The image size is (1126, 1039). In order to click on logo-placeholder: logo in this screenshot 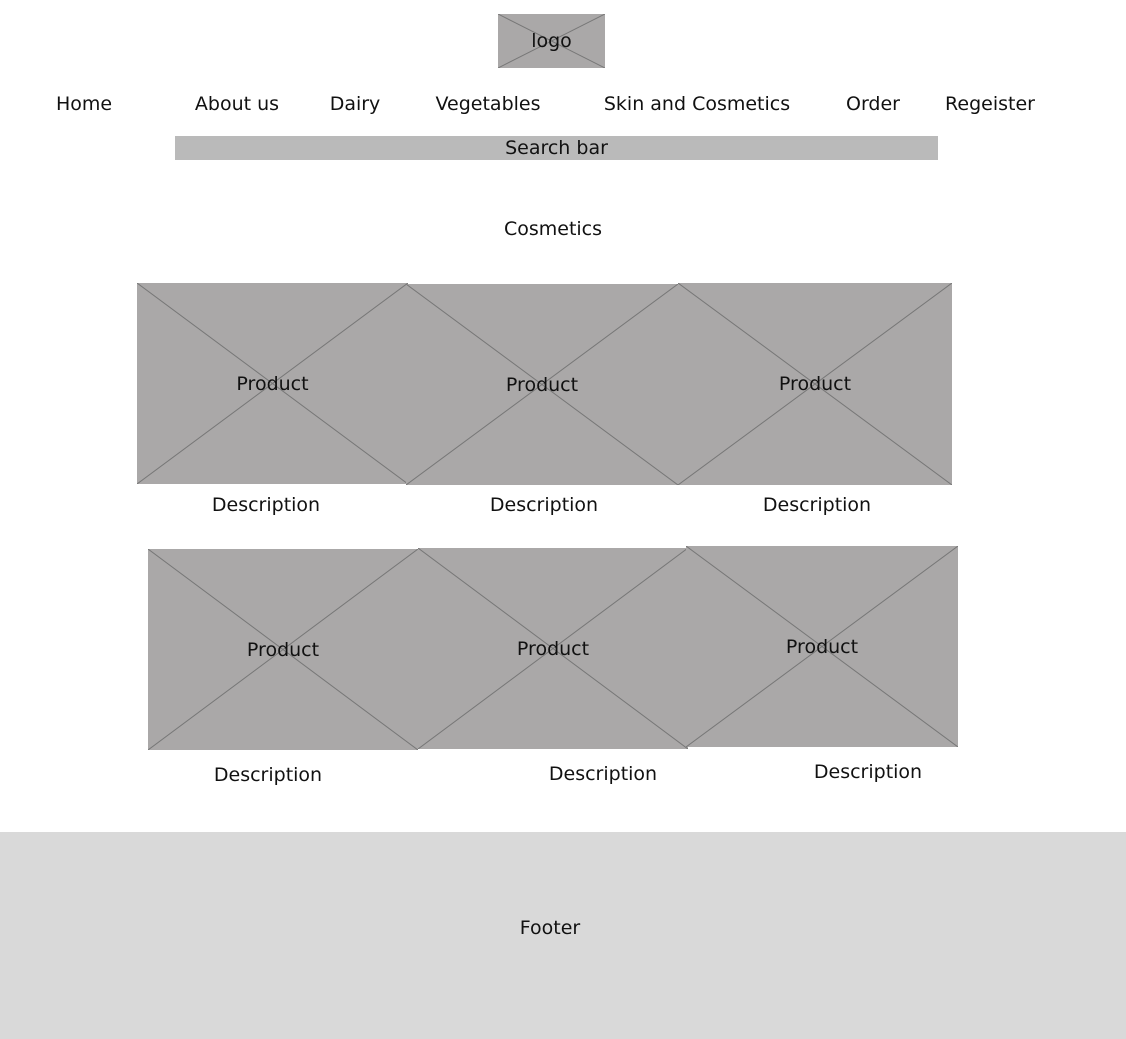, I will do `click(551, 41)`.